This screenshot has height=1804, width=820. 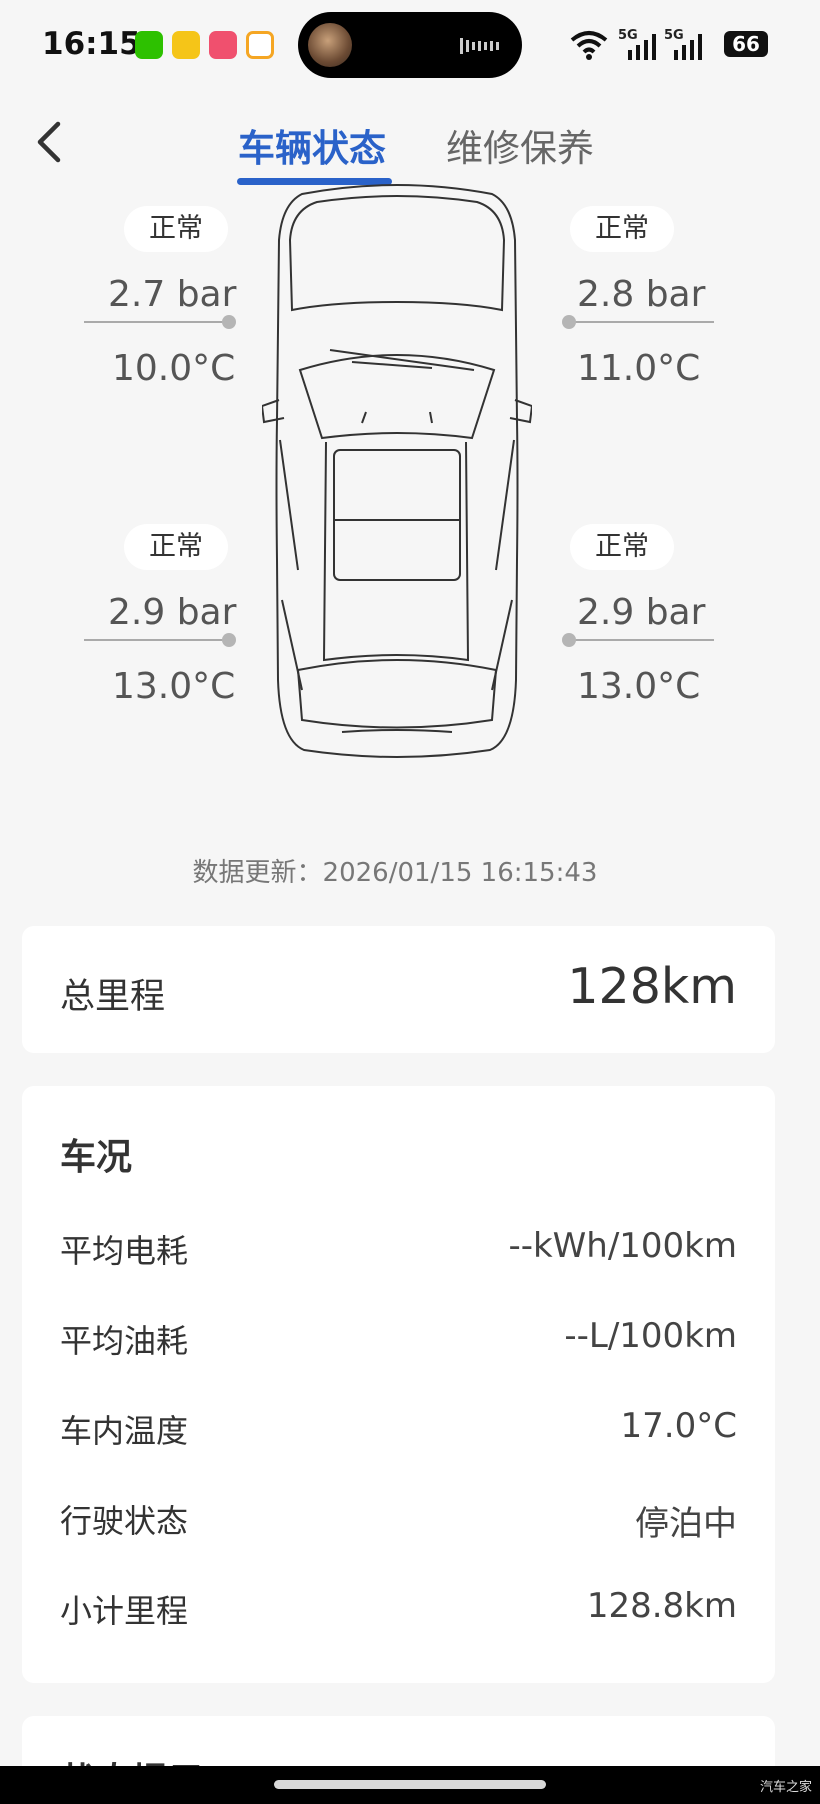 I want to click on row-label: 行驶状态, so click(x=124, y=1521).